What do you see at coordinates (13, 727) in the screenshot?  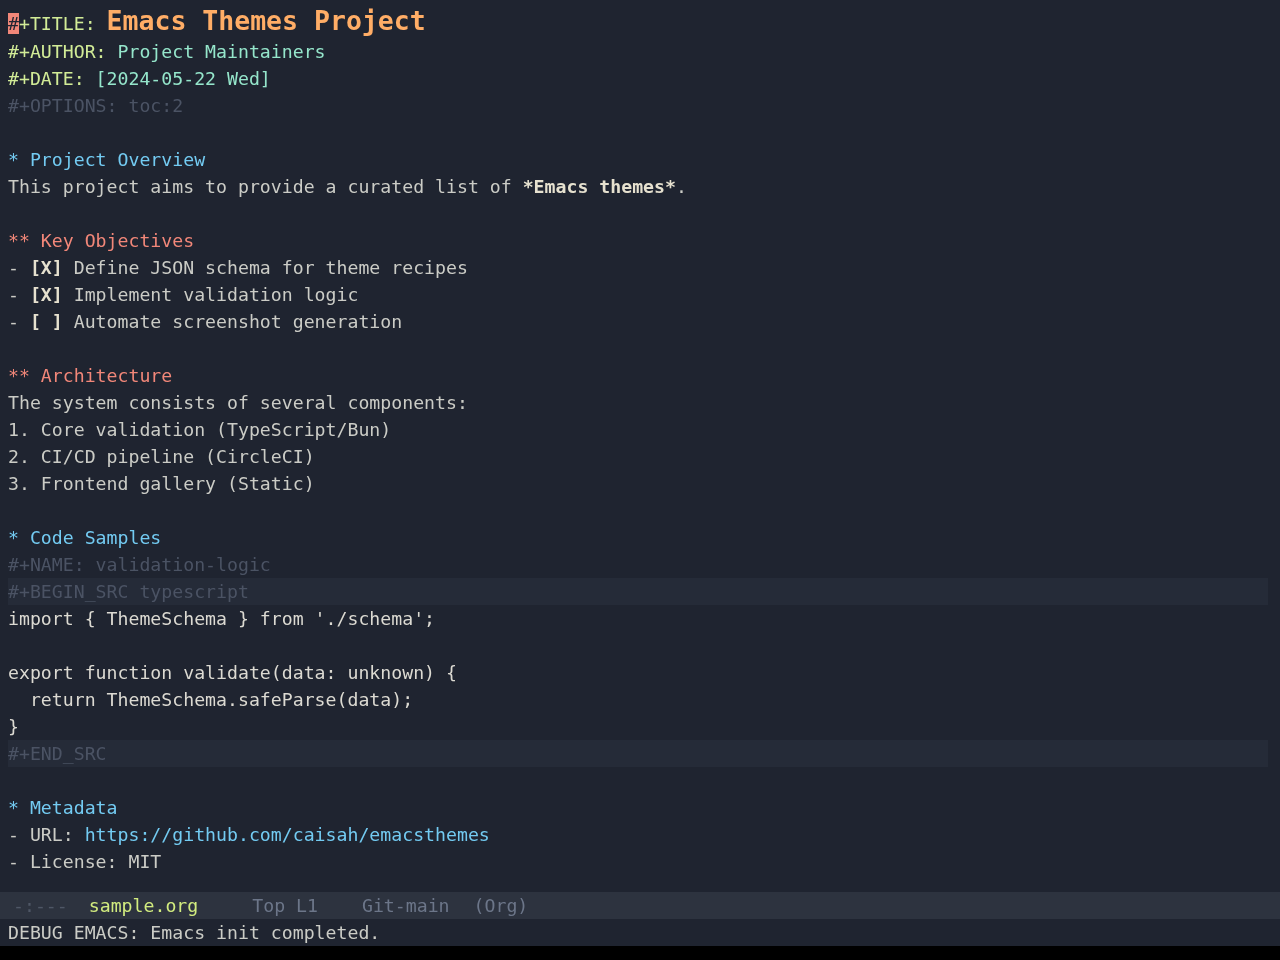 I see `code-line: }` at bounding box center [13, 727].